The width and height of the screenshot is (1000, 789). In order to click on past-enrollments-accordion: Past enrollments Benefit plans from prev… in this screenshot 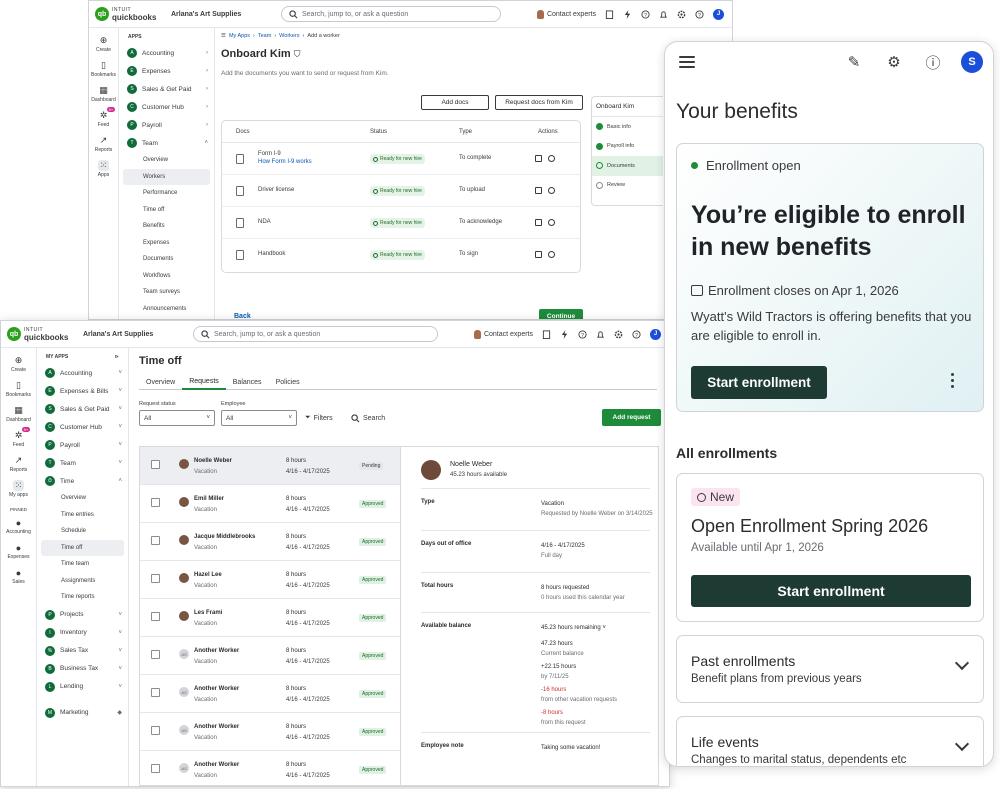, I will do `click(830, 669)`.